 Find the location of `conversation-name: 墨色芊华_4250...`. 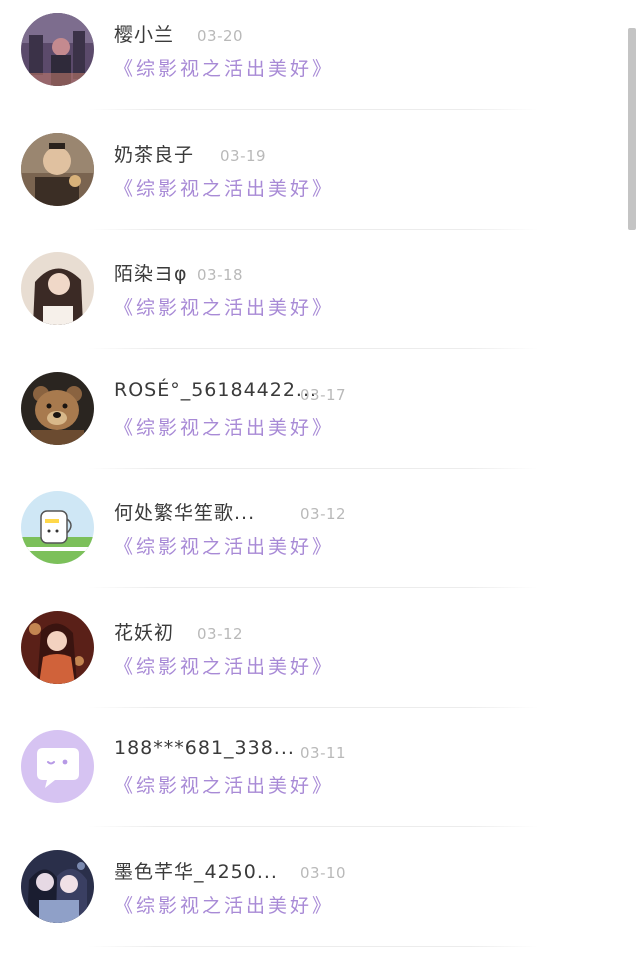

conversation-name: 墨色芊华_4250... is located at coordinates (196, 871).